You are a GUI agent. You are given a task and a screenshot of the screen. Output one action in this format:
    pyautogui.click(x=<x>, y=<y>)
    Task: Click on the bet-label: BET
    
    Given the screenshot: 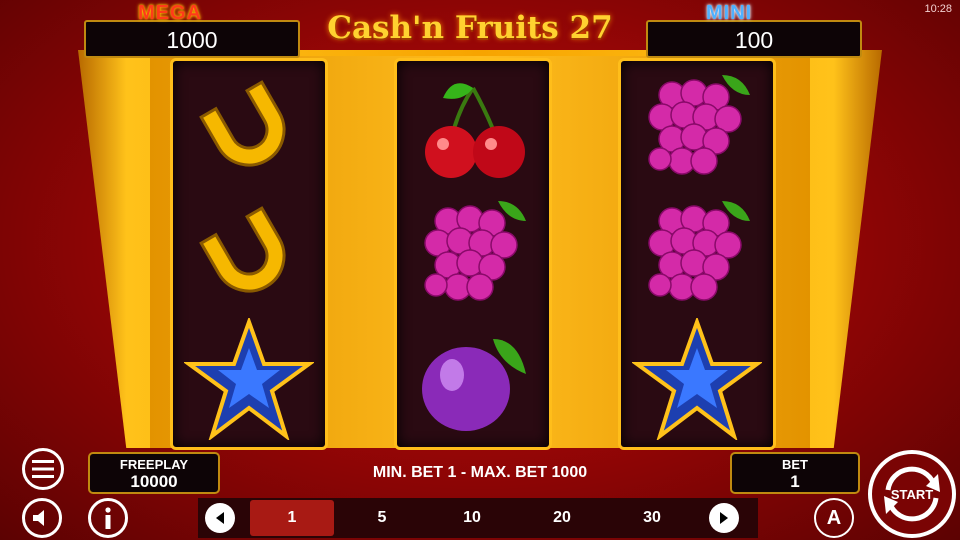 What is the action you would take?
    pyautogui.click(x=795, y=464)
    